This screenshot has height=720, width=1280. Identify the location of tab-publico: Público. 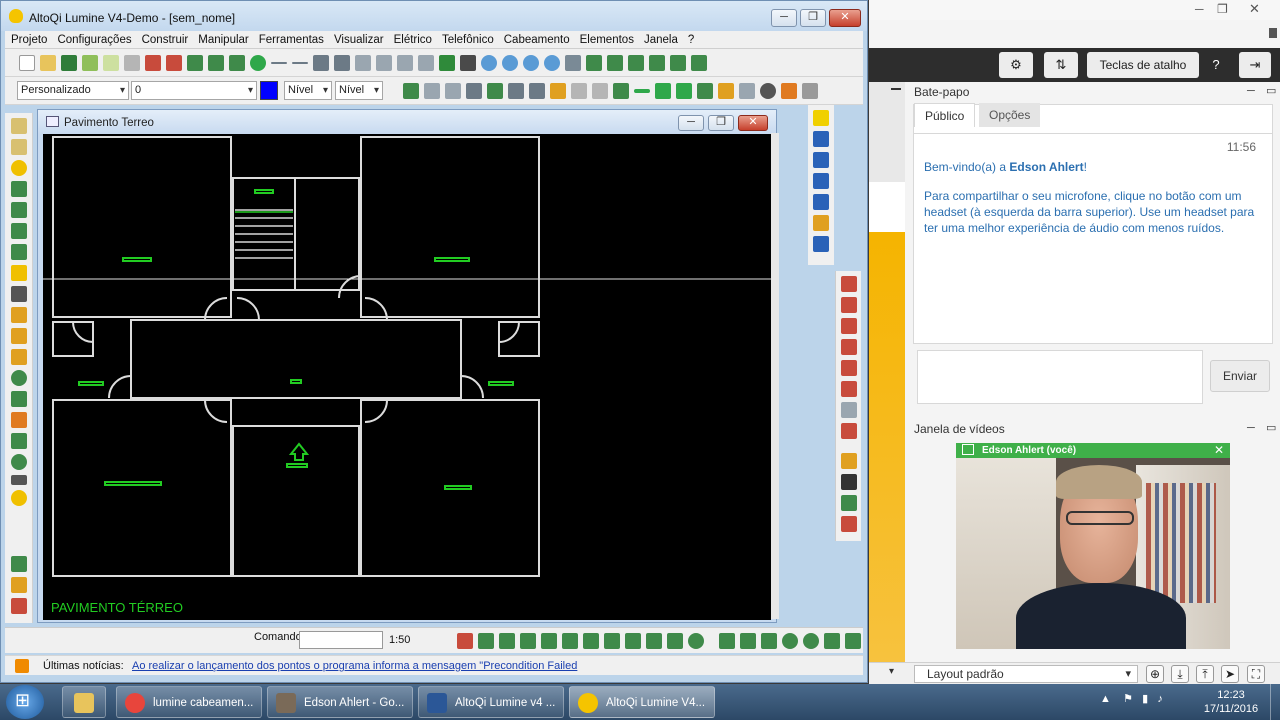
(945, 115).